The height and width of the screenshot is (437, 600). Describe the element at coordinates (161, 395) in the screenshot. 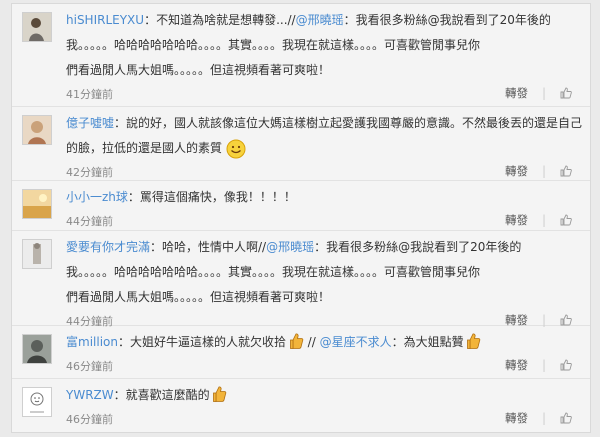

I see `comment-body: ：就喜歡這麼酷的` at that location.